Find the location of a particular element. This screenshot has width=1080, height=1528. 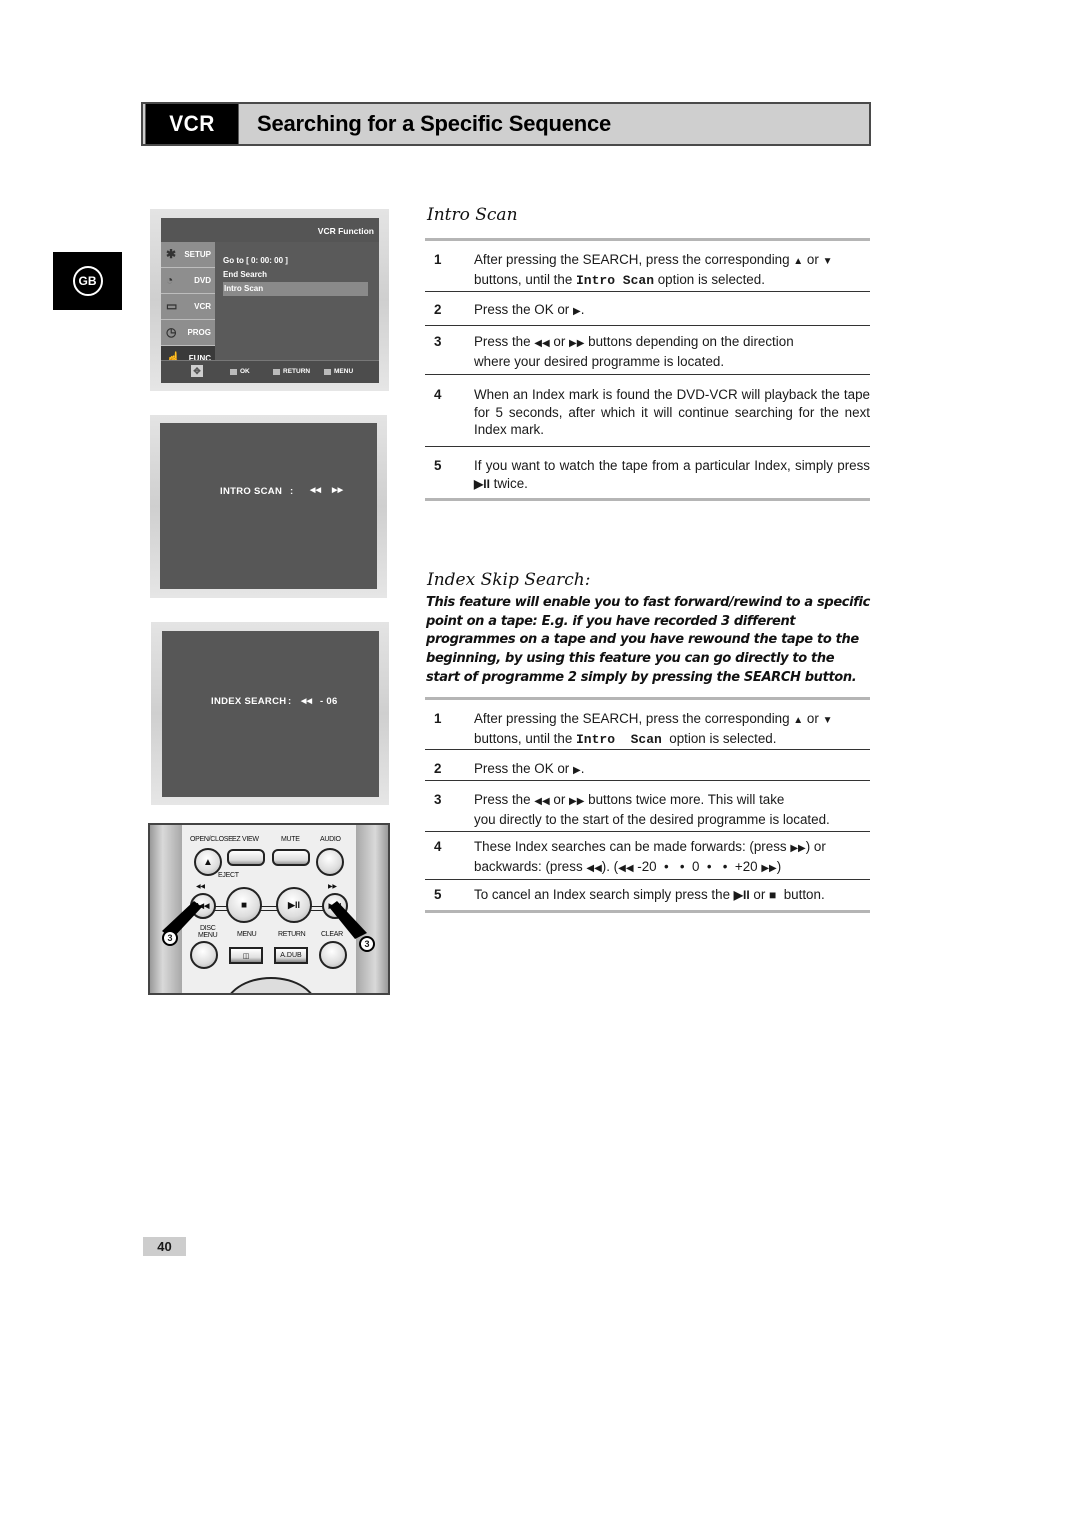

intro-scan-screen: INTRO SCAN : ◀◀ ▶▶ is located at coordinates (268, 506).